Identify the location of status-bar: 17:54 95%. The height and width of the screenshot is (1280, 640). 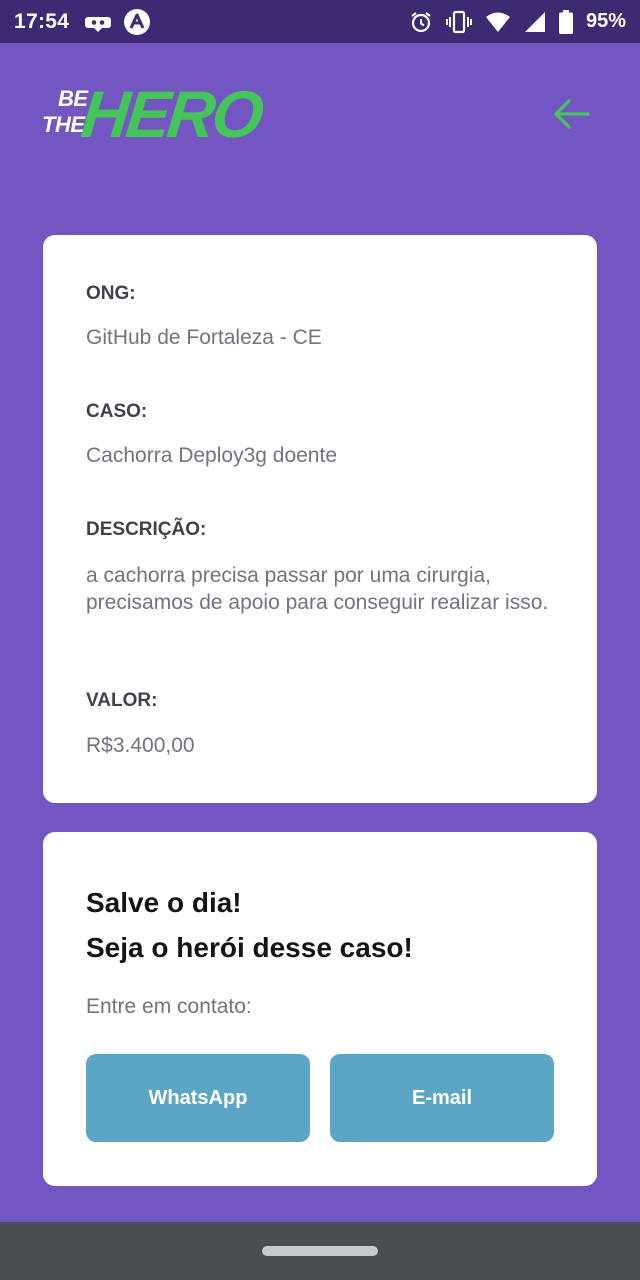
(320, 21).